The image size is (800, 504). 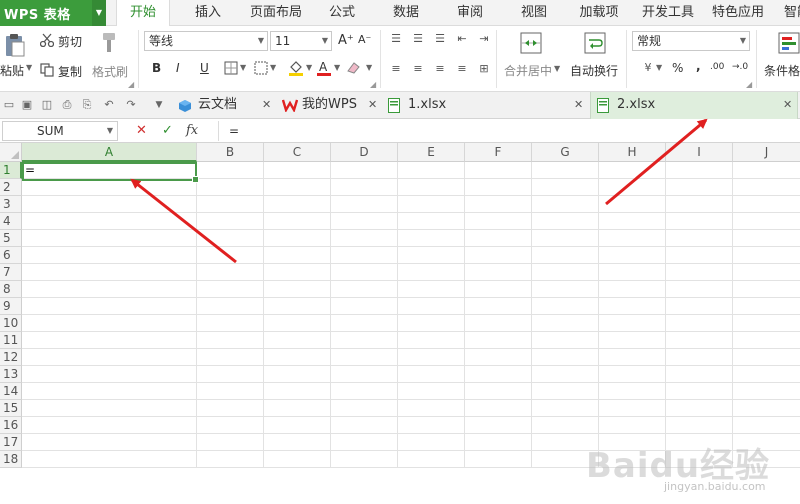 I want to click on cell-d18, so click(x=364, y=459).